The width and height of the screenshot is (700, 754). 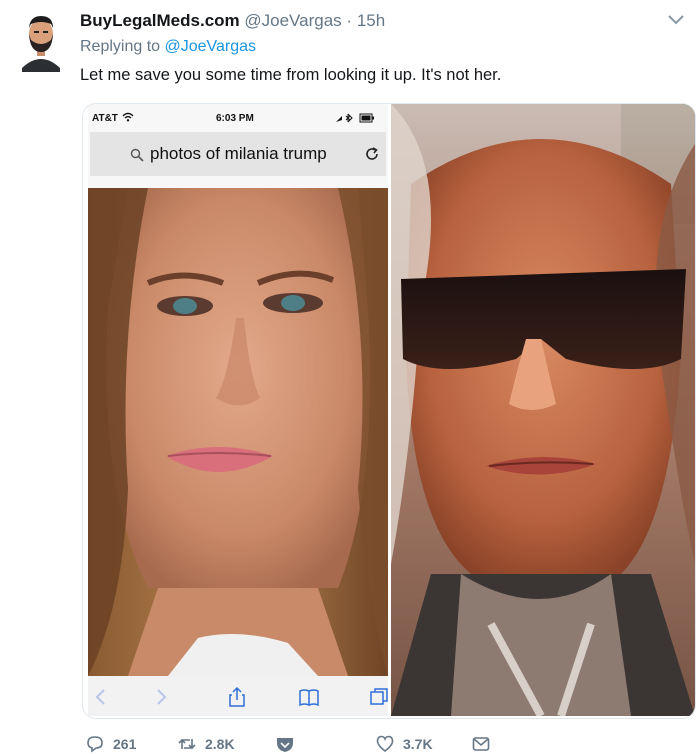 I want to click on heart-icon, so click(x=385, y=744).